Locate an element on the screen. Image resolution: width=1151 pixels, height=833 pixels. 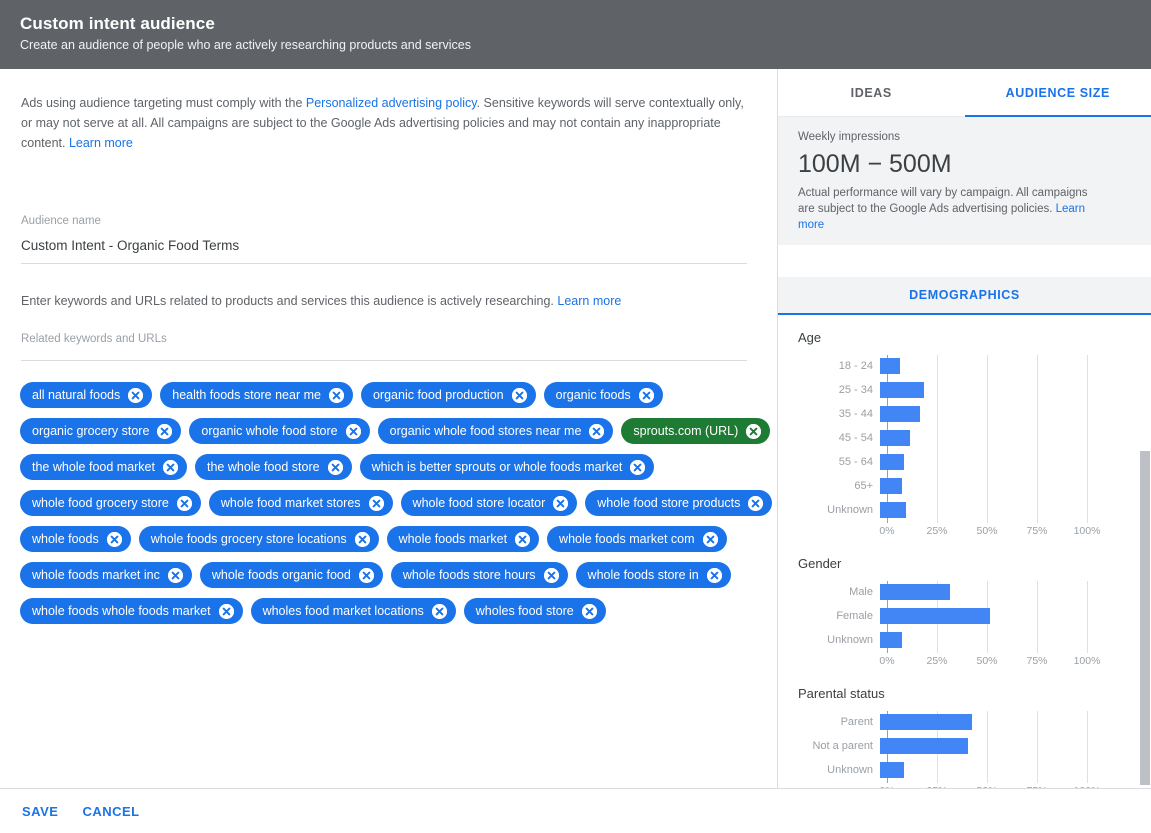
tab-audience-size: AUDIENCE SIZE is located at coordinates (1057, 93).